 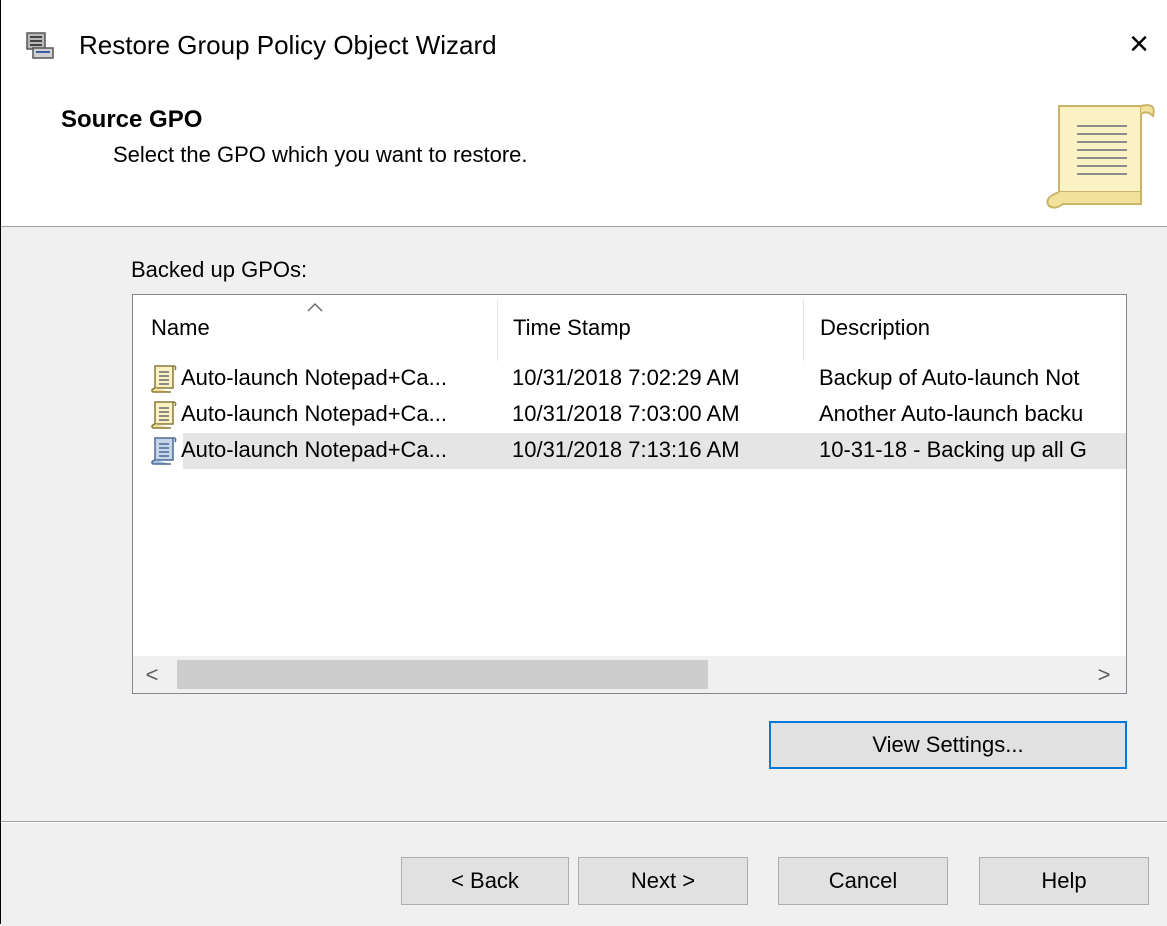 I want to click on column-label-timestamp: Time Stamp, so click(x=572, y=327).